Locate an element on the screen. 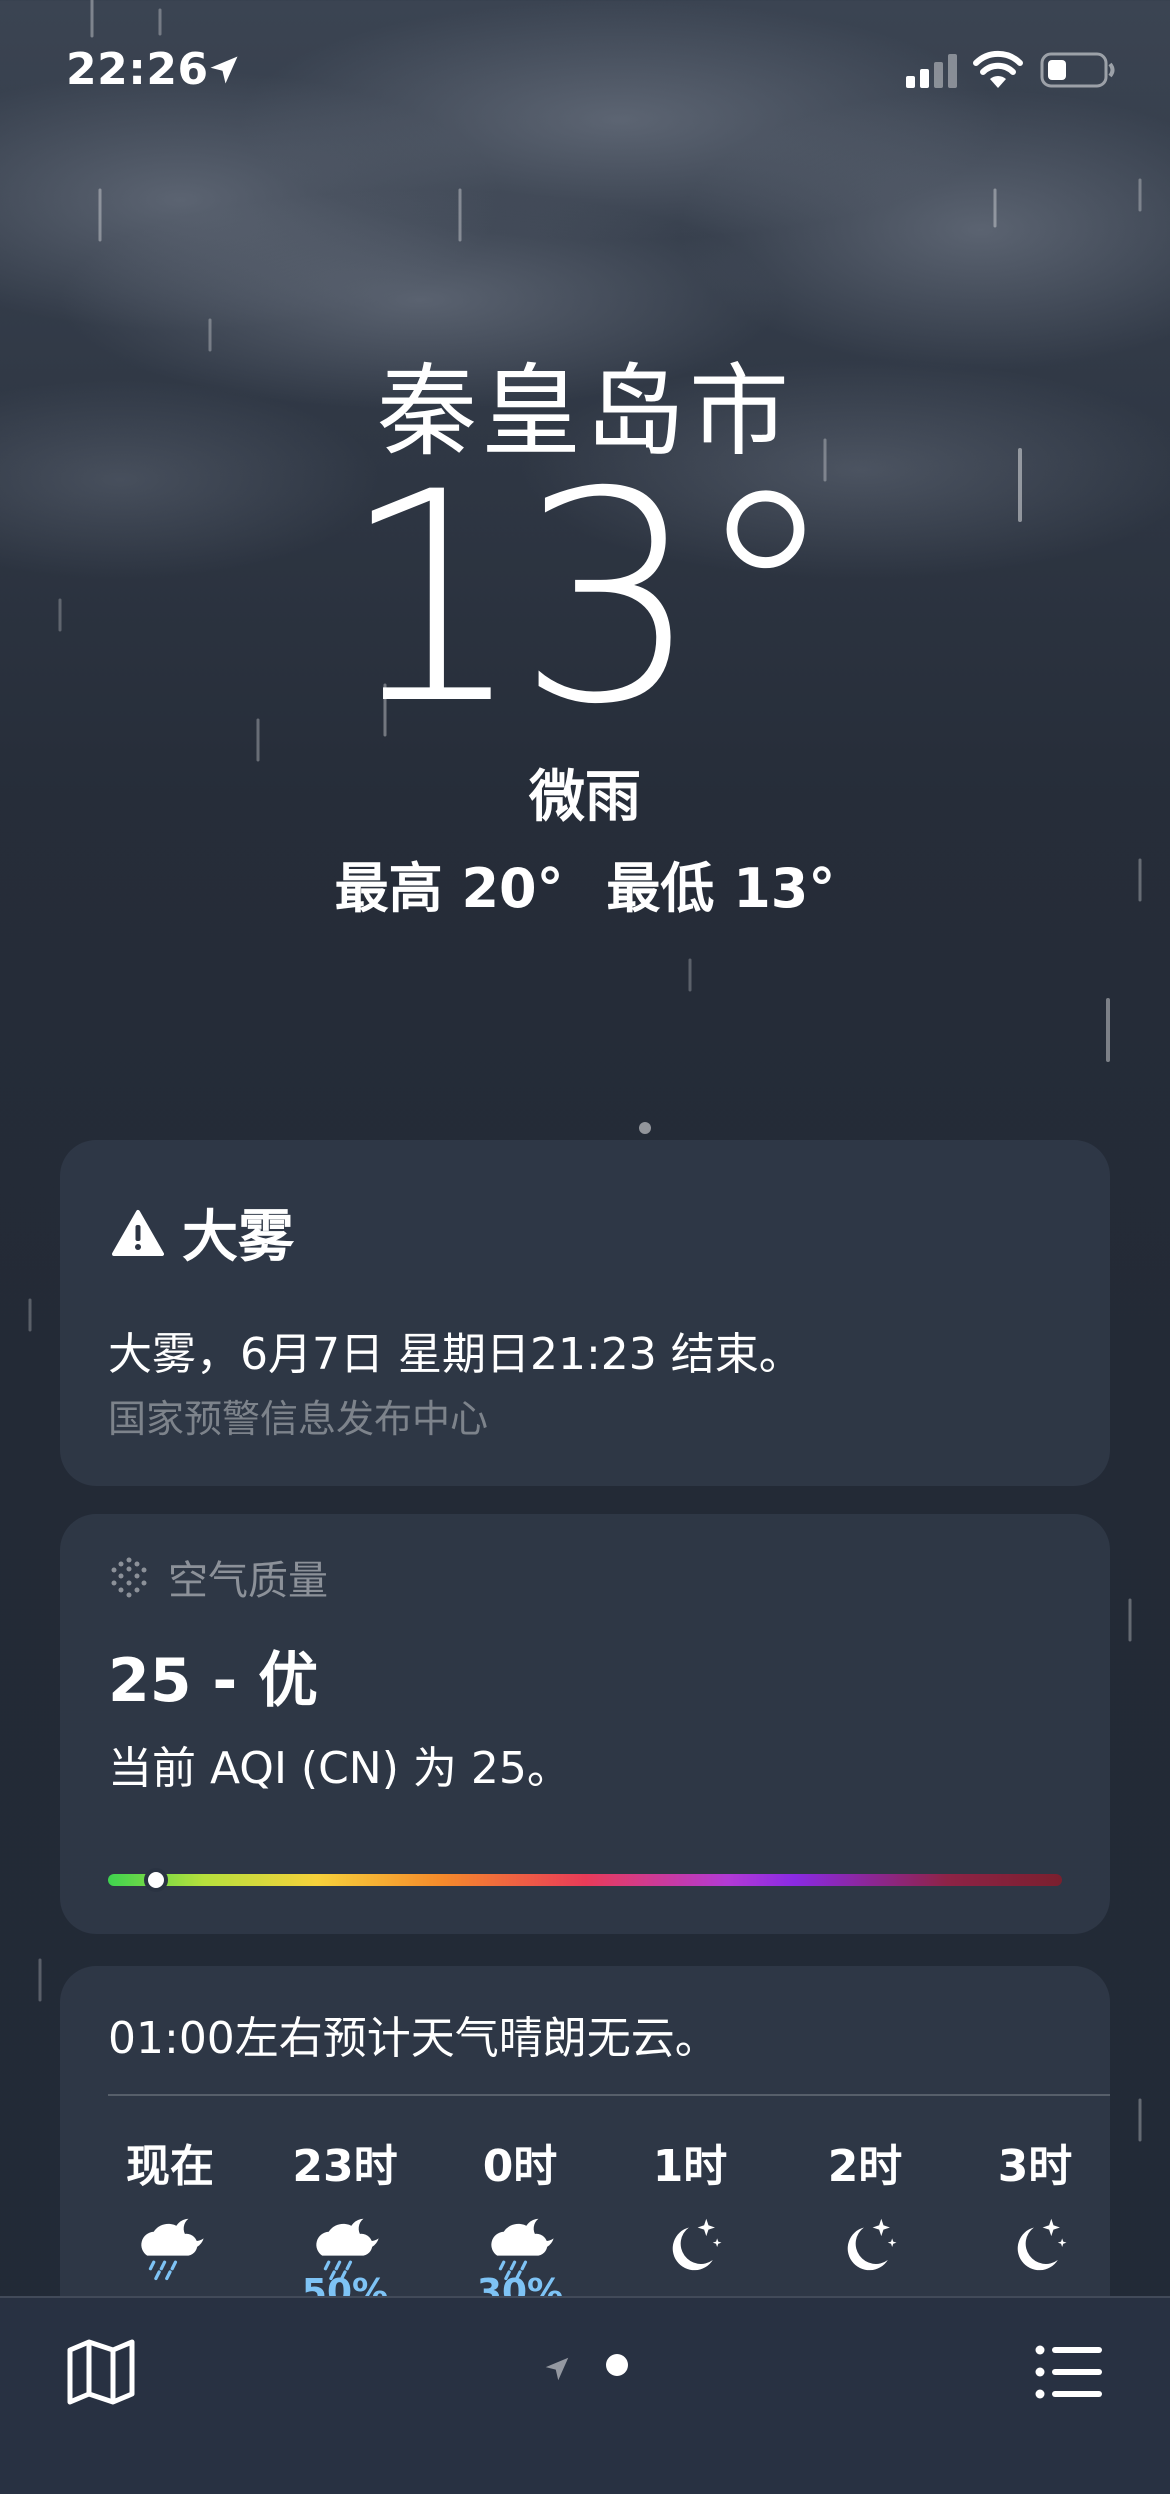  wifi-icon is located at coordinates (998, 69).